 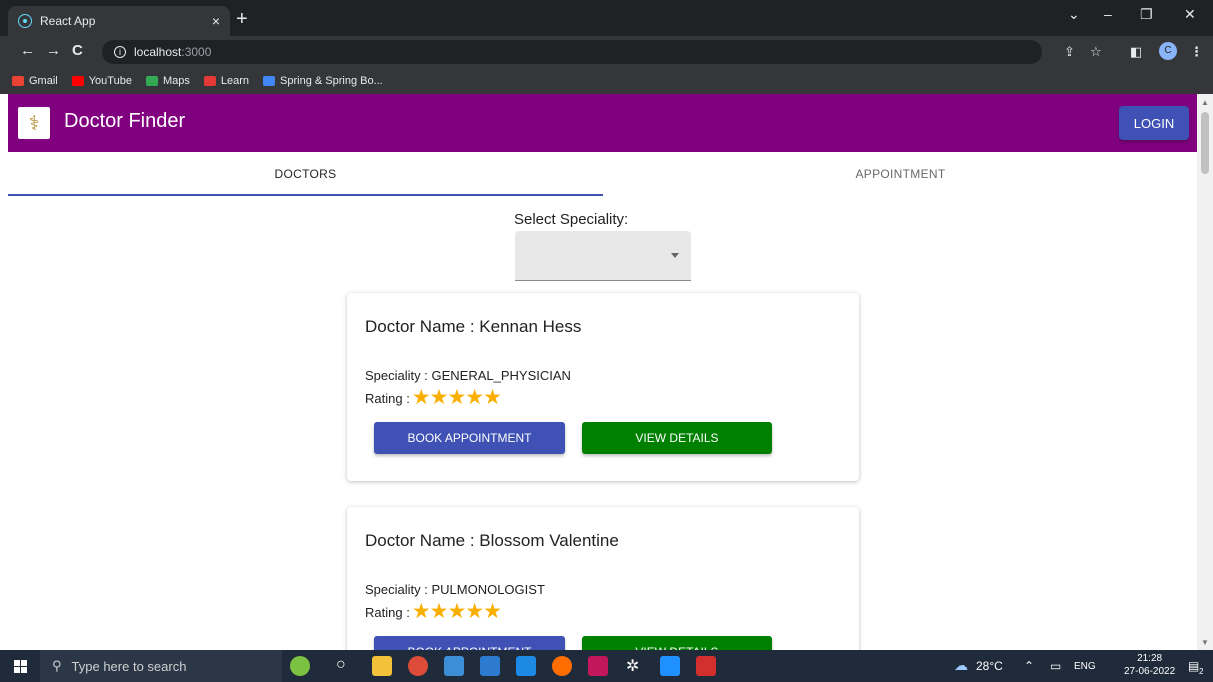 What do you see at coordinates (1136, 52) in the screenshot?
I see `side-panel-icon: ◧` at bounding box center [1136, 52].